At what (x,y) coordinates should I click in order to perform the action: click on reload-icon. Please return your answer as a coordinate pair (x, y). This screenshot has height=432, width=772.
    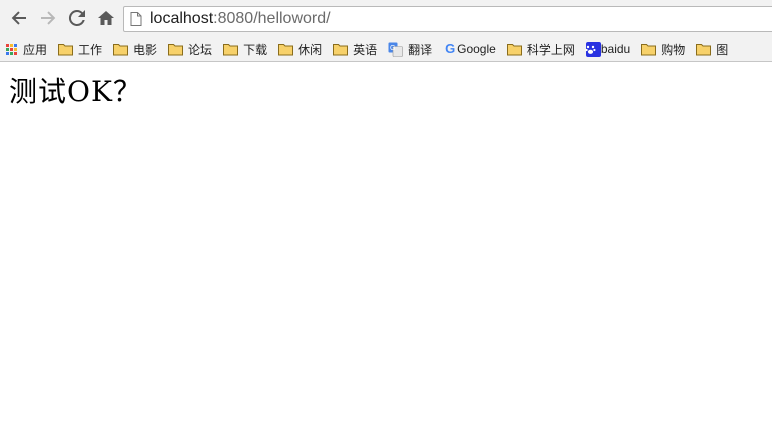
    Looking at the image, I should click on (76, 17).